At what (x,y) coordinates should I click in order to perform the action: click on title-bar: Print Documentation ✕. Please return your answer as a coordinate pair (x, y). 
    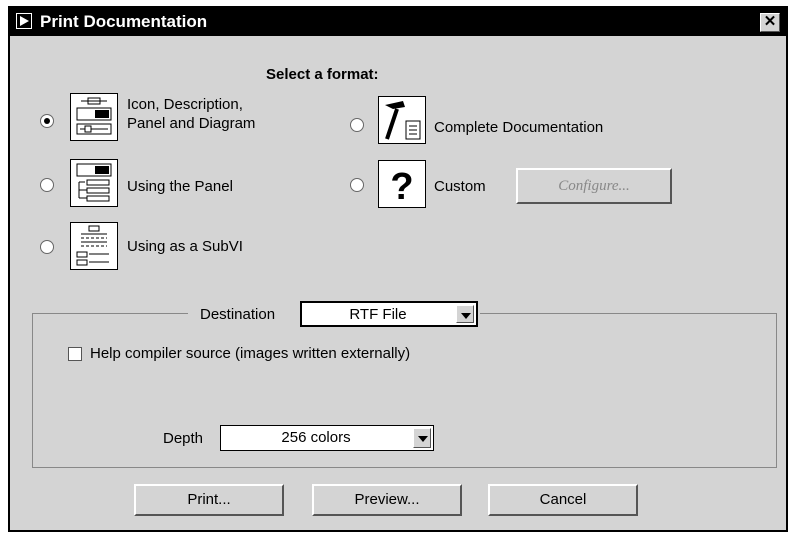
    Looking at the image, I should click on (398, 22).